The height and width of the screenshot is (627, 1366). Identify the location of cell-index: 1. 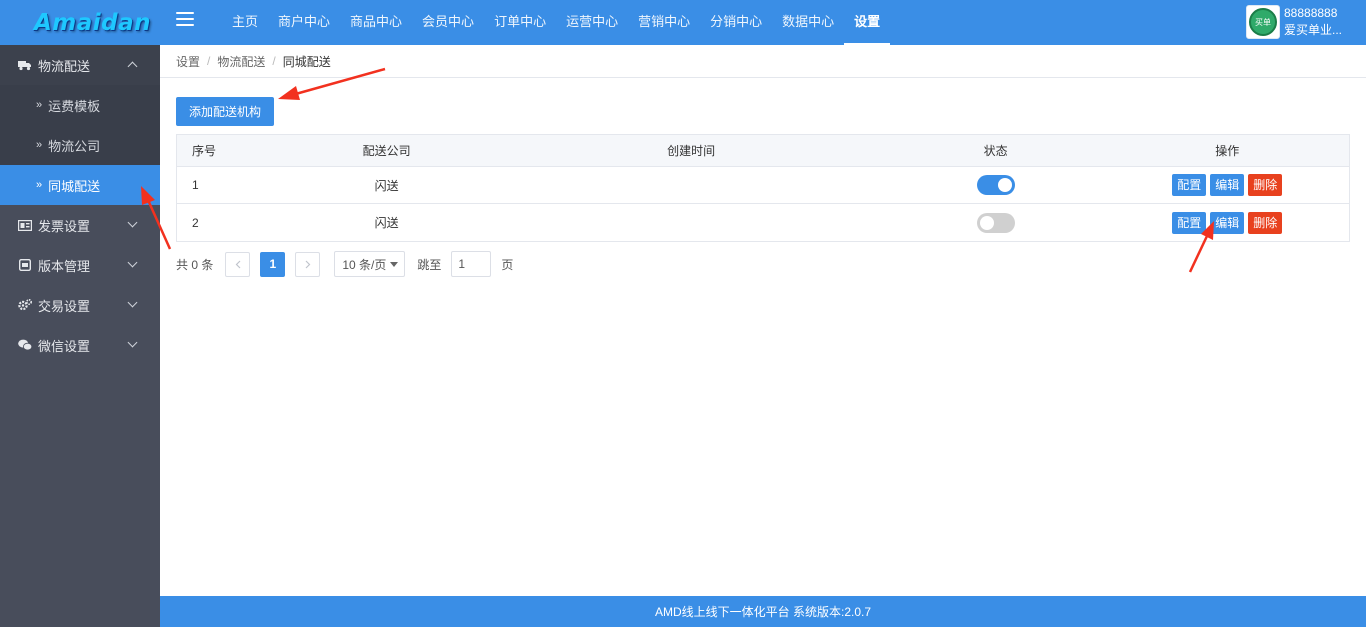
(195, 185).